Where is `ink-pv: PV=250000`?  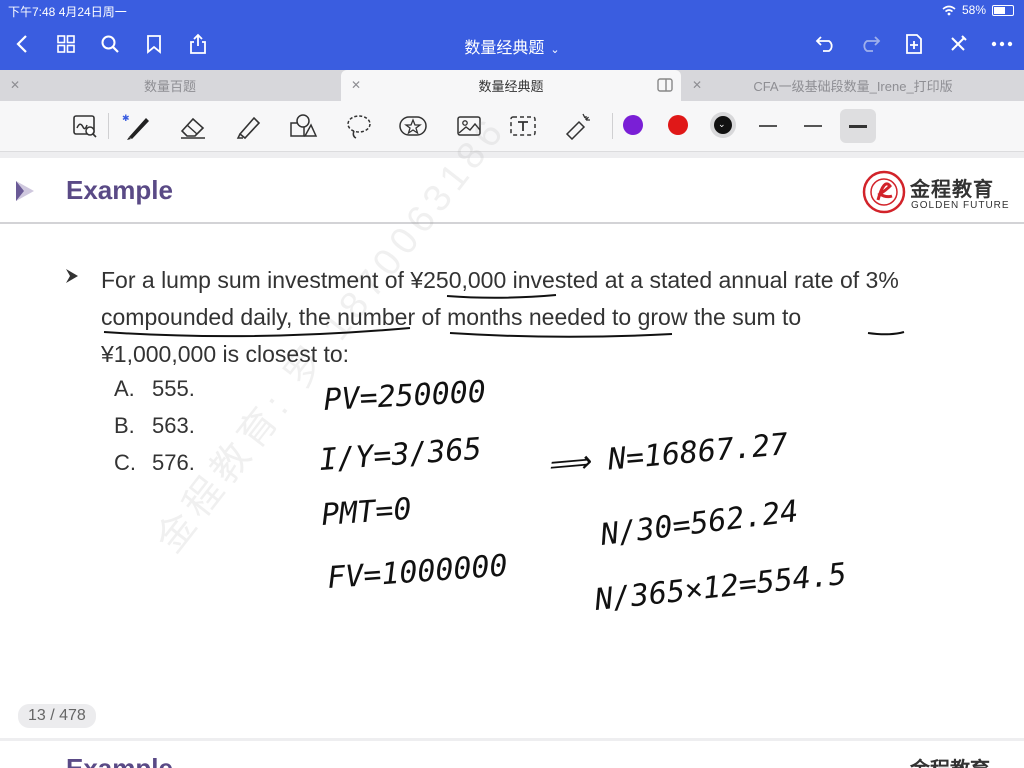 ink-pv: PV=250000 is located at coordinates (405, 396).